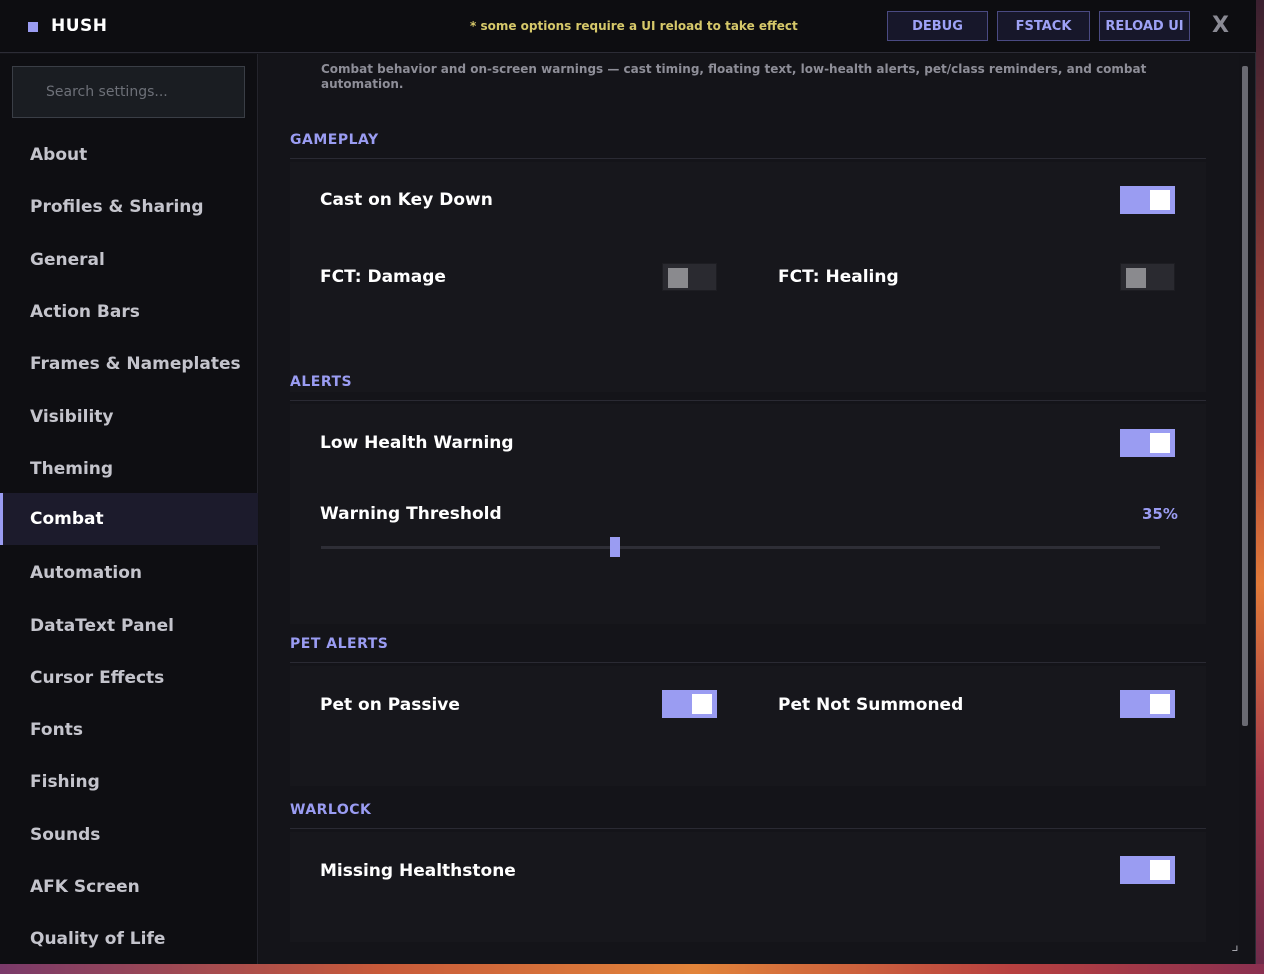 The height and width of the screenshot is (974, 1264). Describe the element at coordinates (1147, 870) in the screenshot. I see `missing-healthstone-toggle` at that location.